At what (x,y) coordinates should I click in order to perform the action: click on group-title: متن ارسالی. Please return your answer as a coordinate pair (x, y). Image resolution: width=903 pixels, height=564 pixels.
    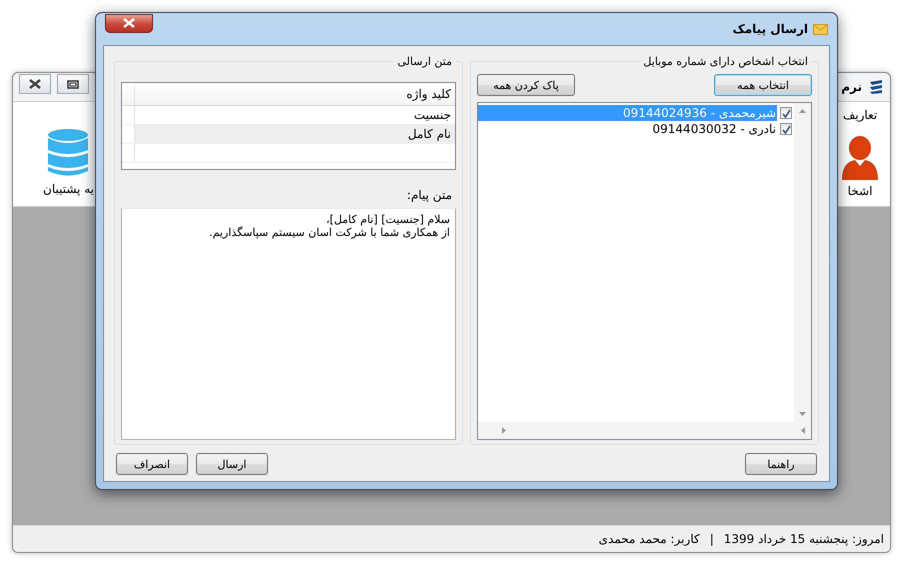
    Looking at the image, I should click on (424, 61).